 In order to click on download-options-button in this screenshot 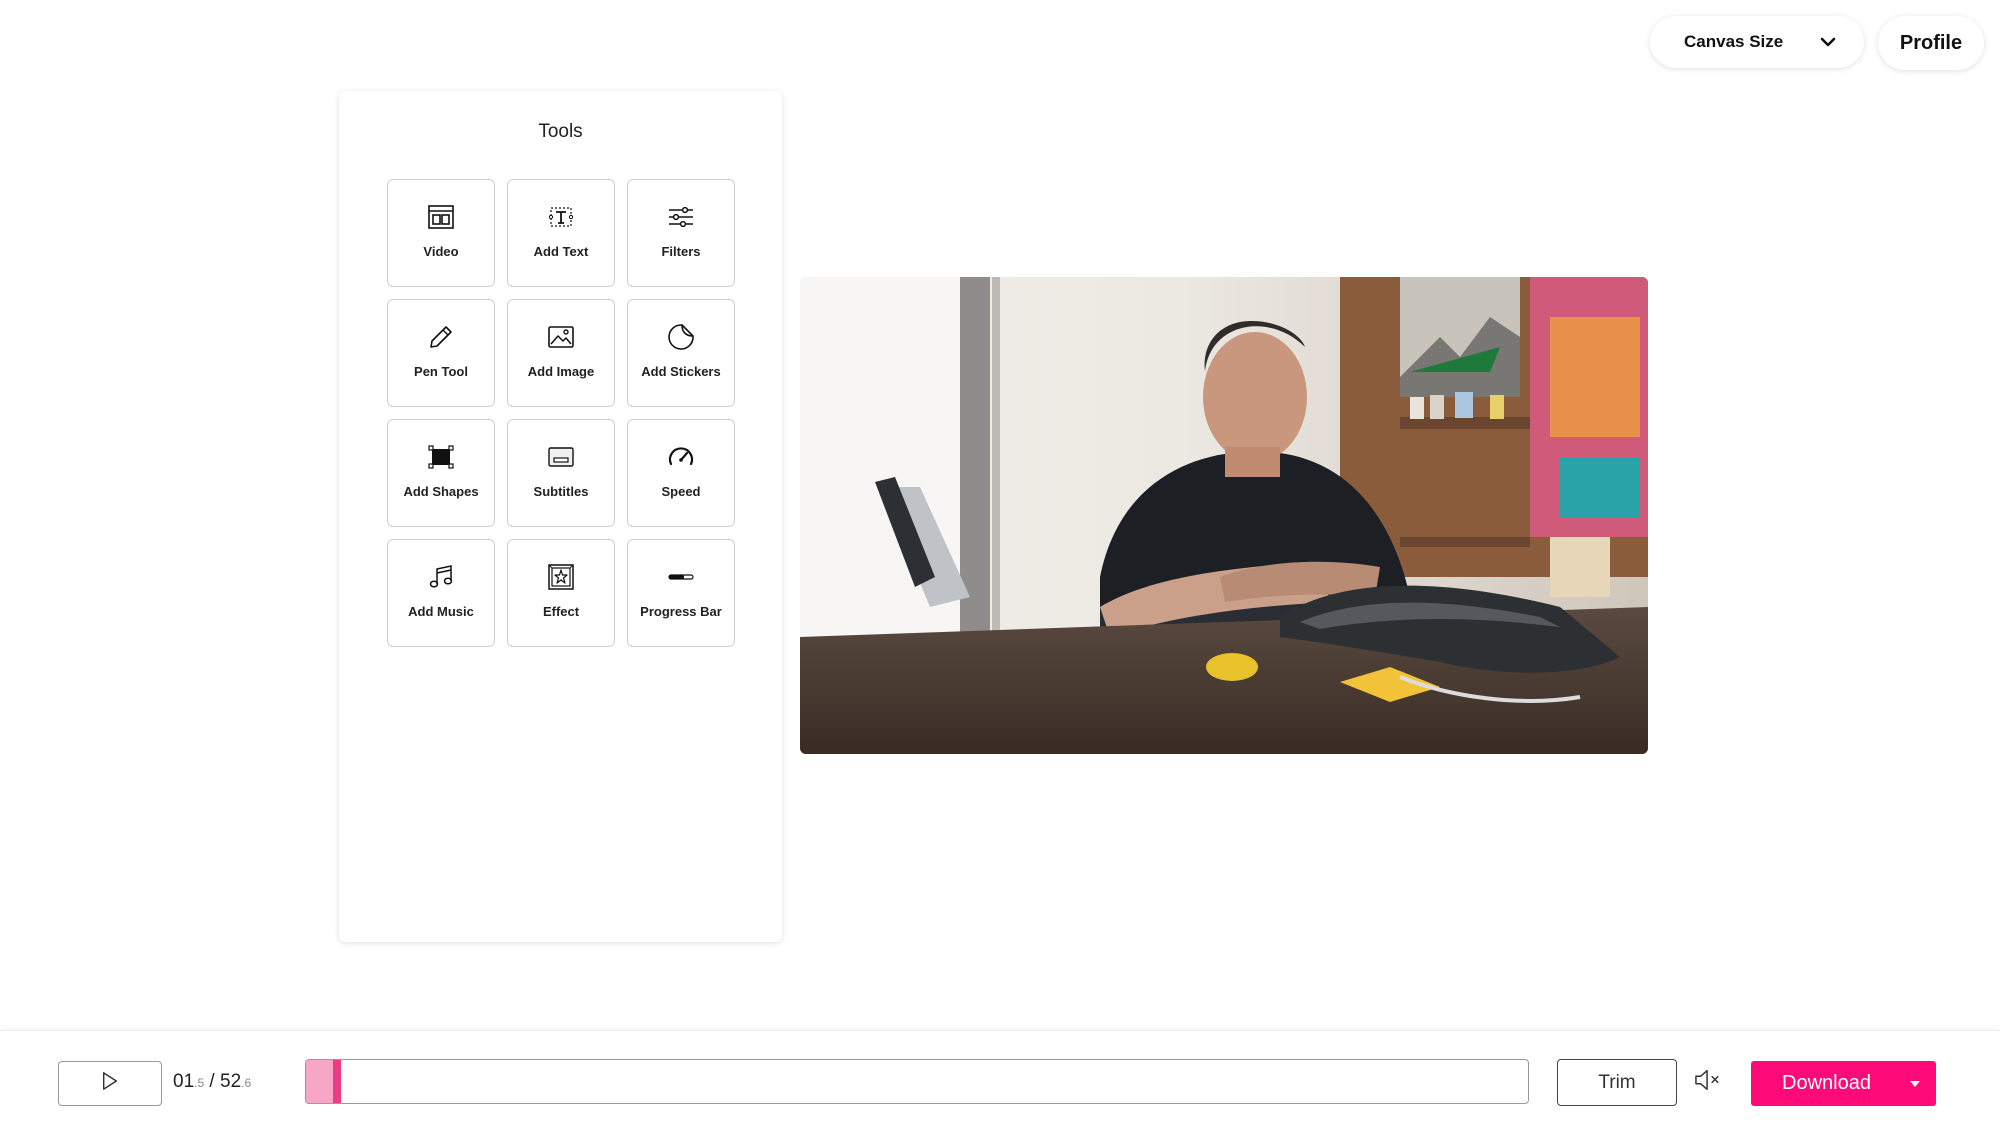, I will do `click(1915, 1083)`.